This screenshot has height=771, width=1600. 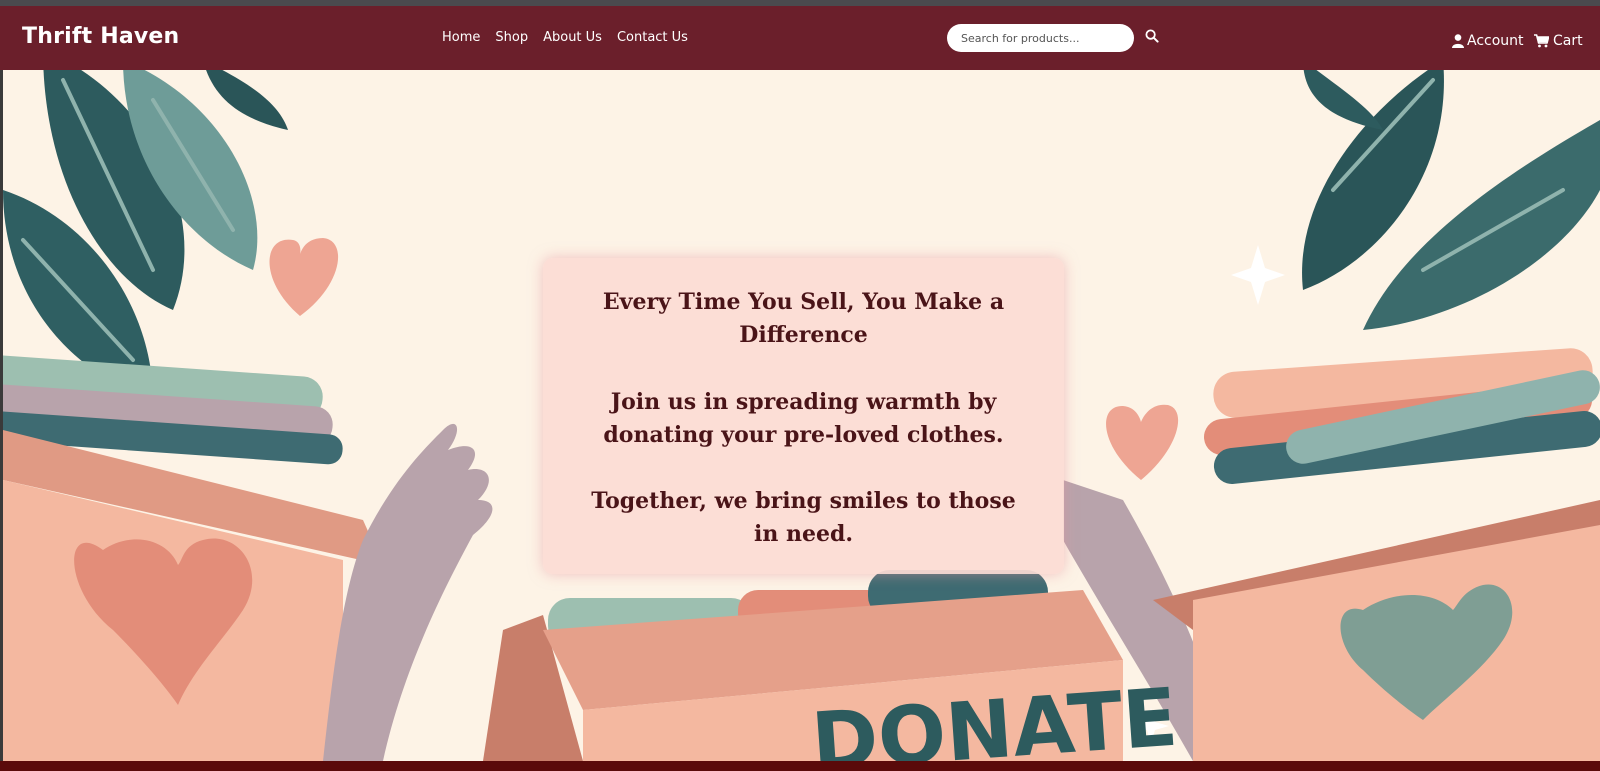 What do you see at coordinates (145, 235) in the screenshot?
I see `leaves-top-left` at bounding box center [145, 235].